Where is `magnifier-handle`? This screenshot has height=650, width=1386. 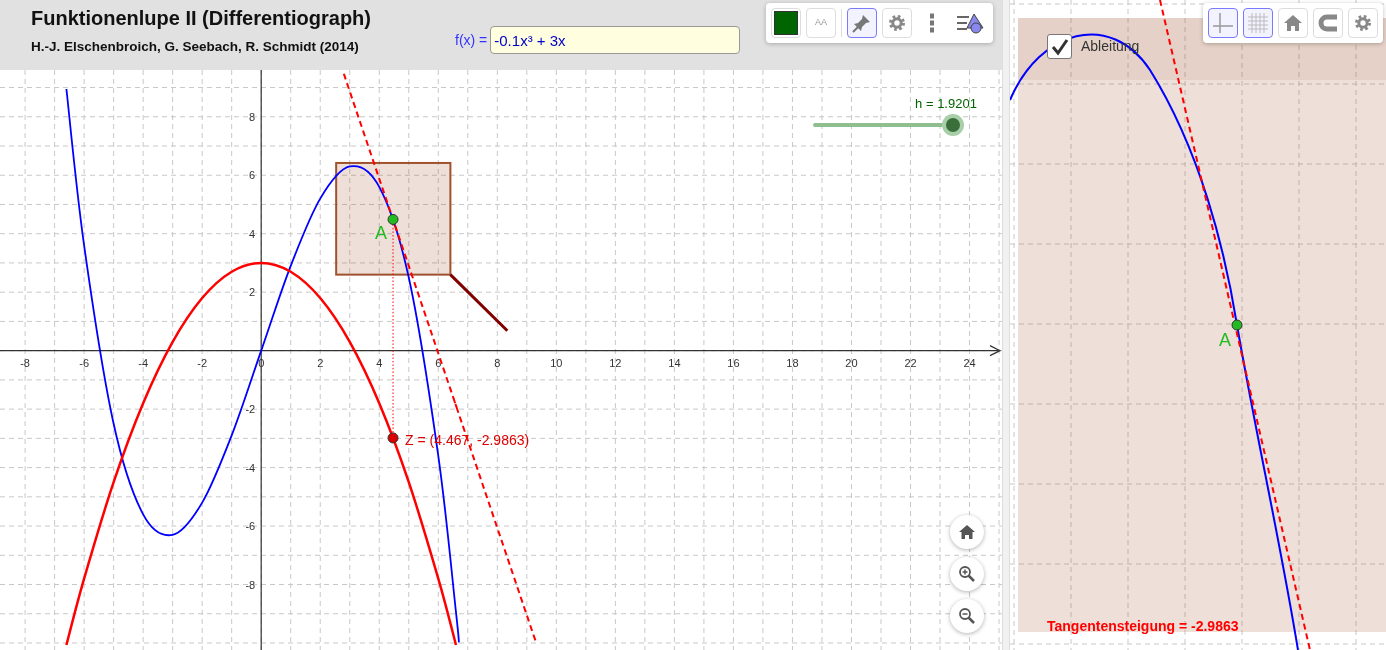 magnifier-handle is located at coordinates (479, 302).